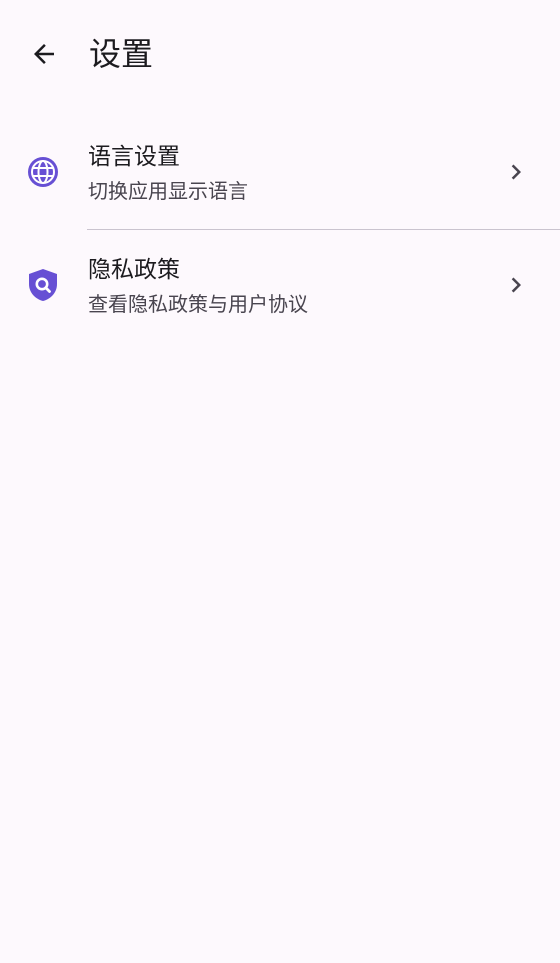 The image size is (560, 963). What do you see at coordinates (43, 172) in the screenshot?
I see `globe-icon` at bounding box center [43, 172].